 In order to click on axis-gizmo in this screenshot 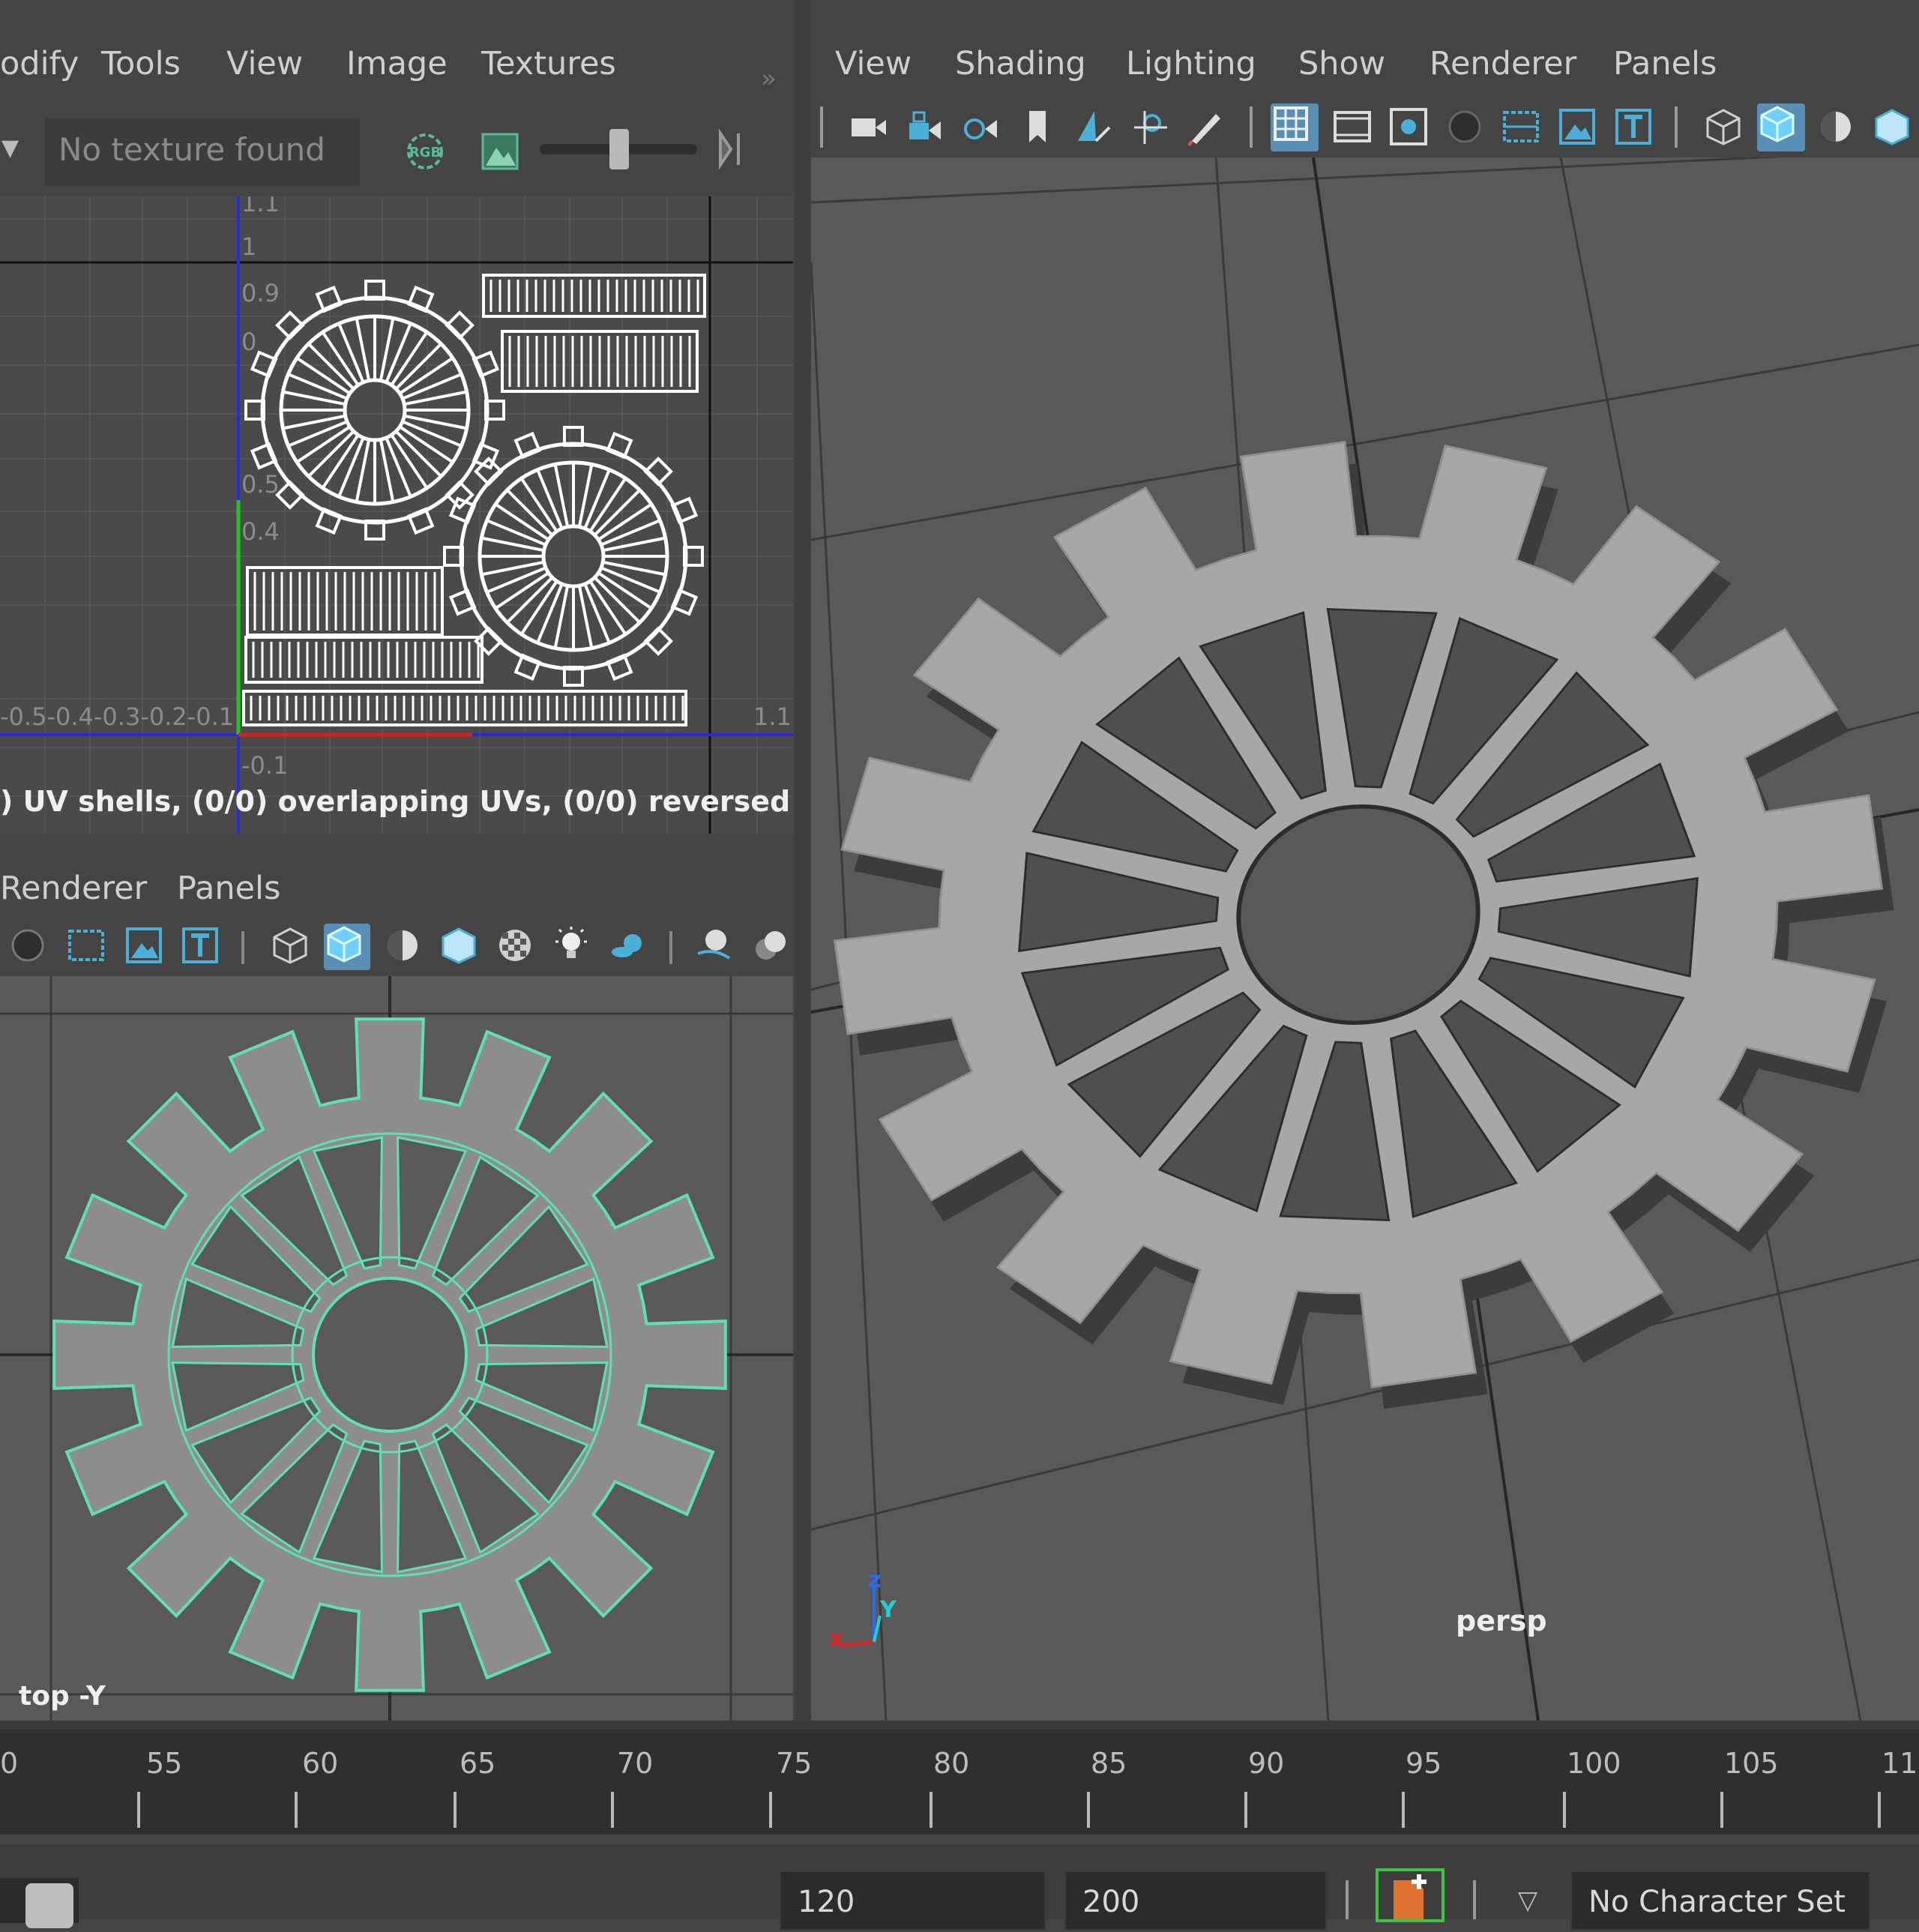, I will do `click(861, 1616)`.